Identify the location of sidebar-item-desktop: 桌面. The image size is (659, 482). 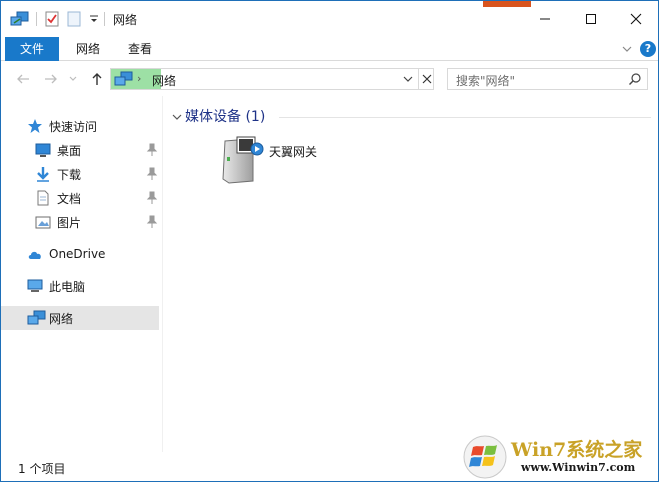
(80, 150).